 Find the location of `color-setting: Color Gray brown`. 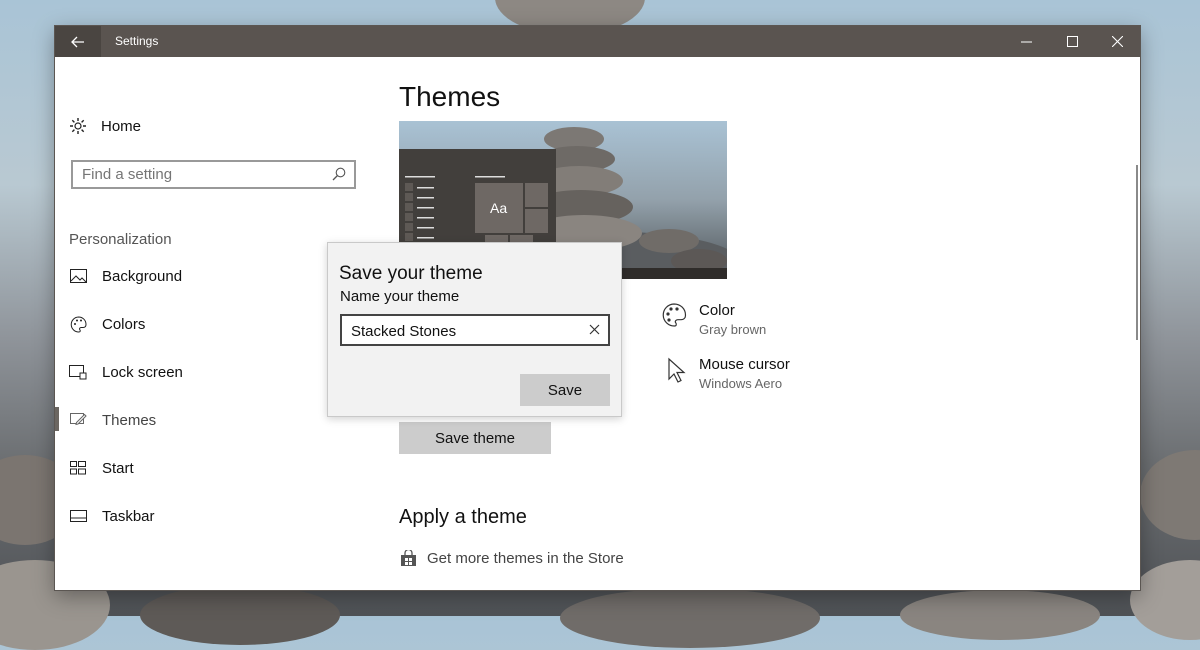

color-setting: Color Gray brown is located at coordinates (713, 319).